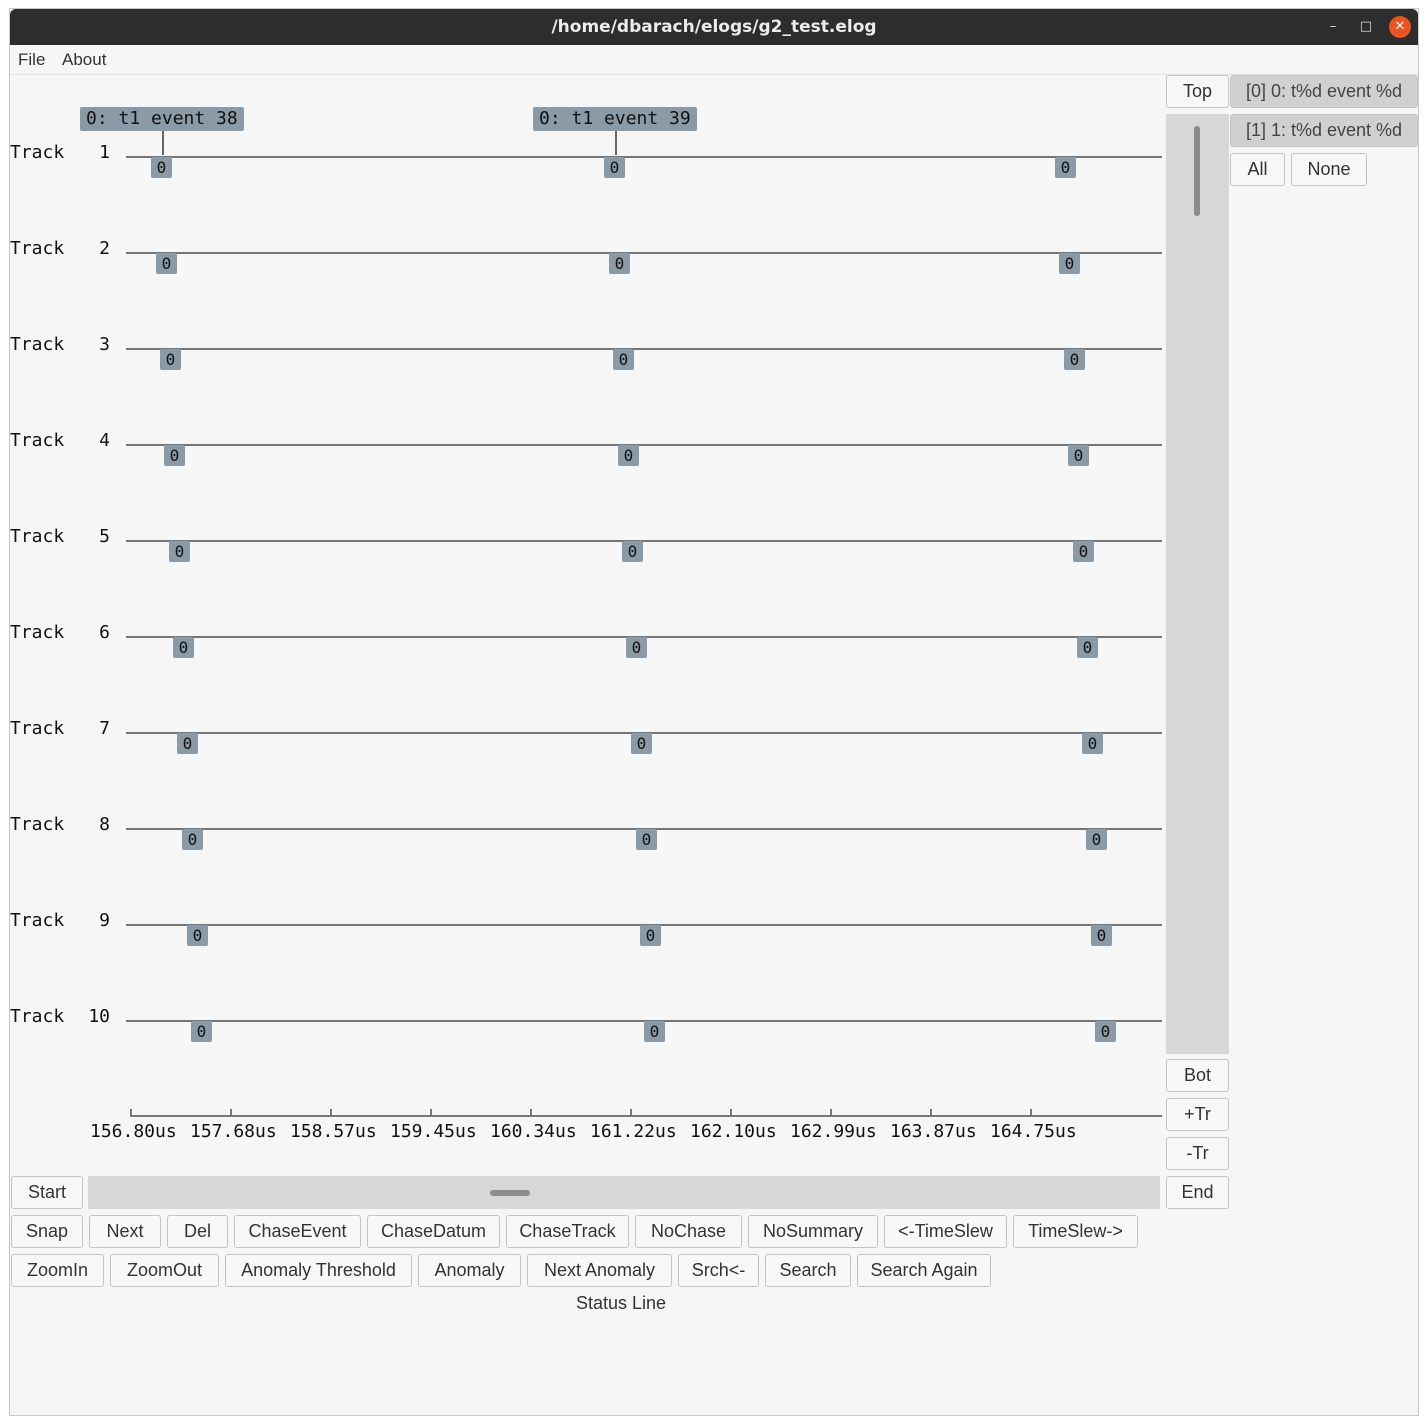  Describe the element at coordinates (733, 1131) in the screenshot. I see `axis-tick-label: 162.10us` at that location.